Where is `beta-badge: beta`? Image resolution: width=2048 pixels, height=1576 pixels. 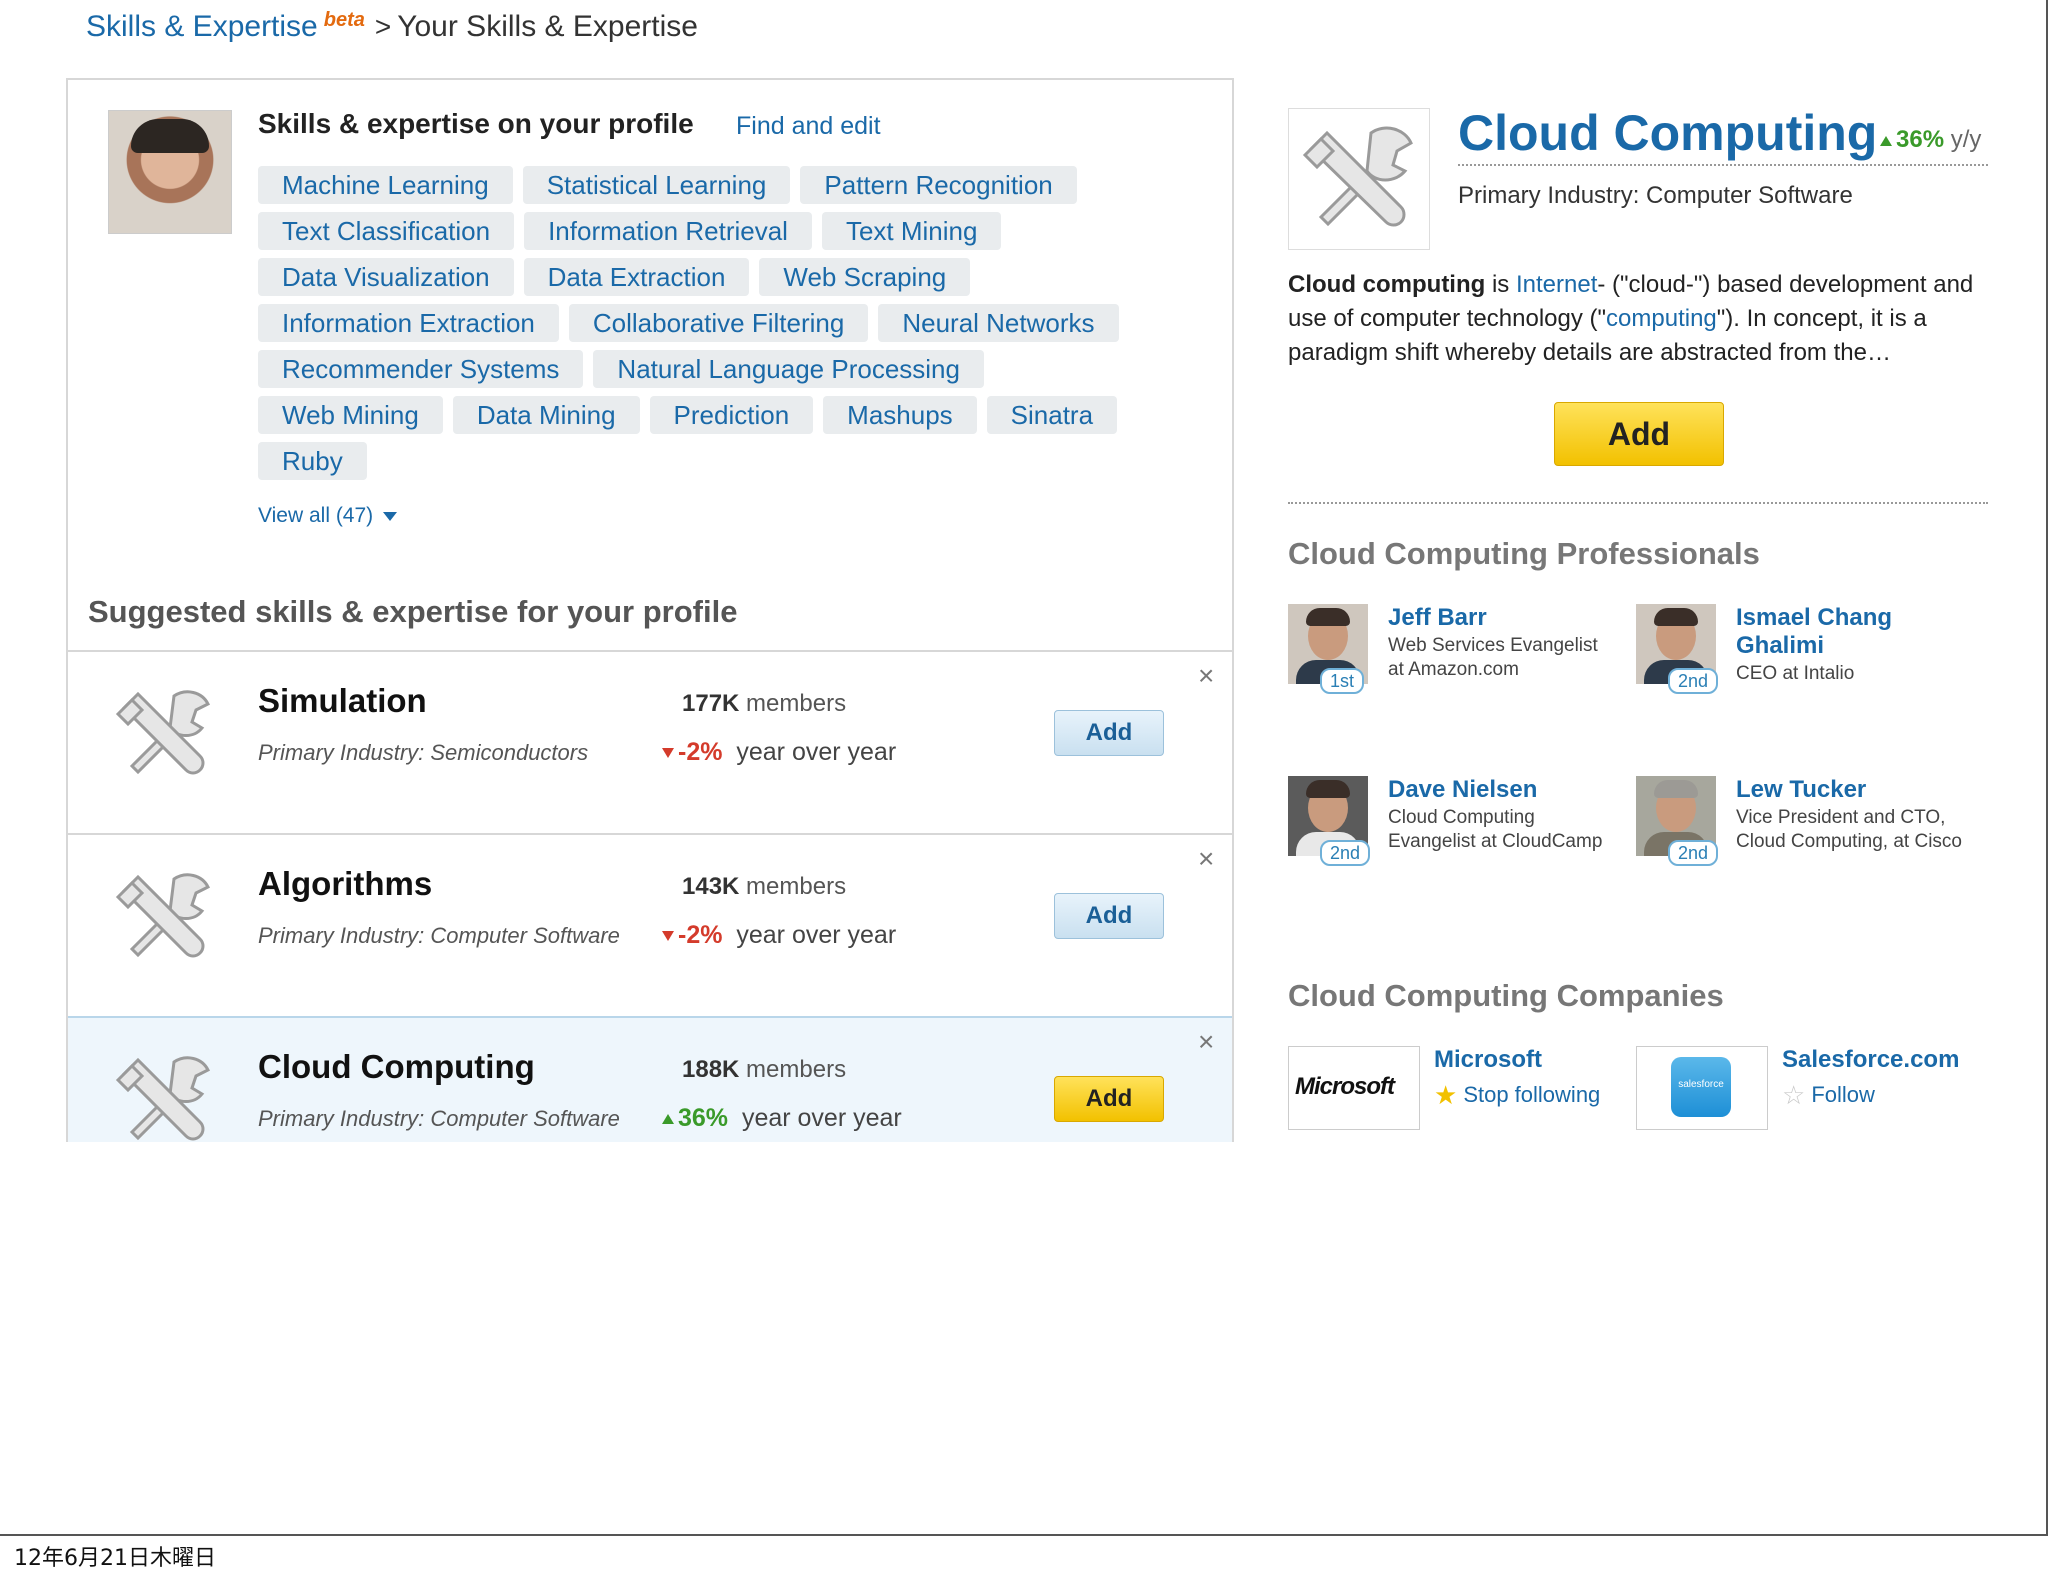
beta-badge: beta is located at coordinates (344, 20).